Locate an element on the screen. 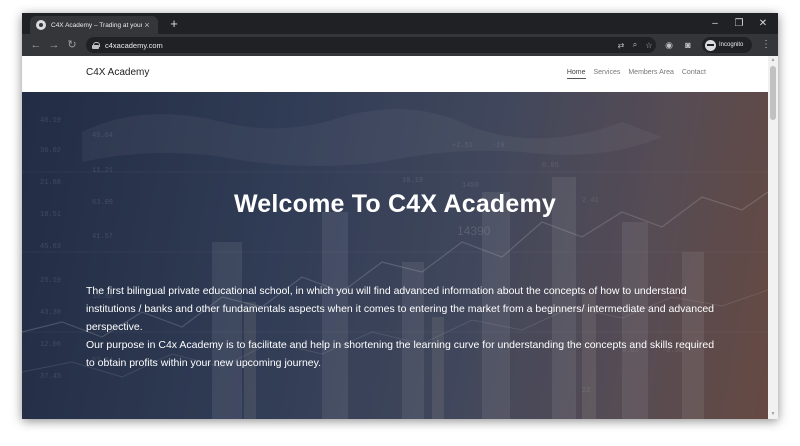 This screenshot has height=446, width=800. new-tab-button: + is located at coordinates (174, 24).